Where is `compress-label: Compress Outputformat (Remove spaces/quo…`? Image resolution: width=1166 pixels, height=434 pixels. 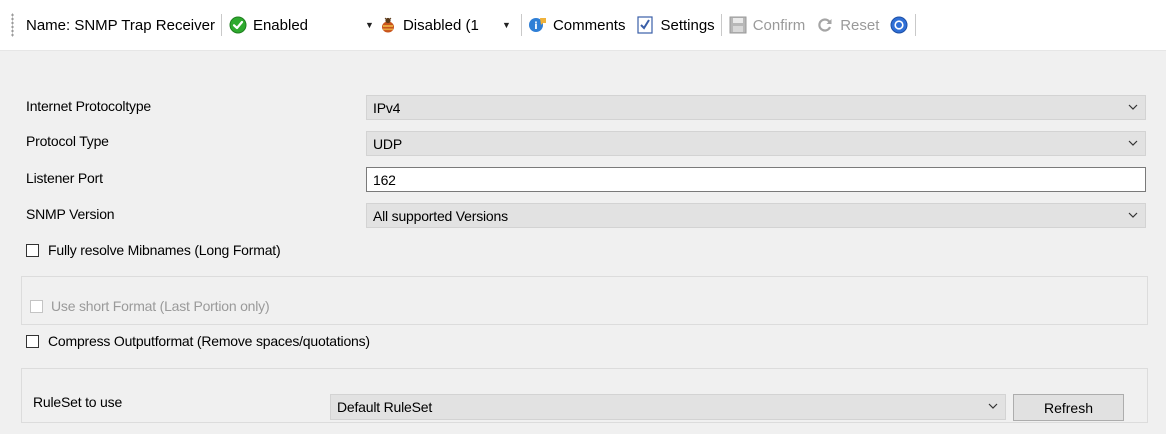 compress-label: Compress Outputformat (Remove spaces/quo… is located at coordinates (209, 341).